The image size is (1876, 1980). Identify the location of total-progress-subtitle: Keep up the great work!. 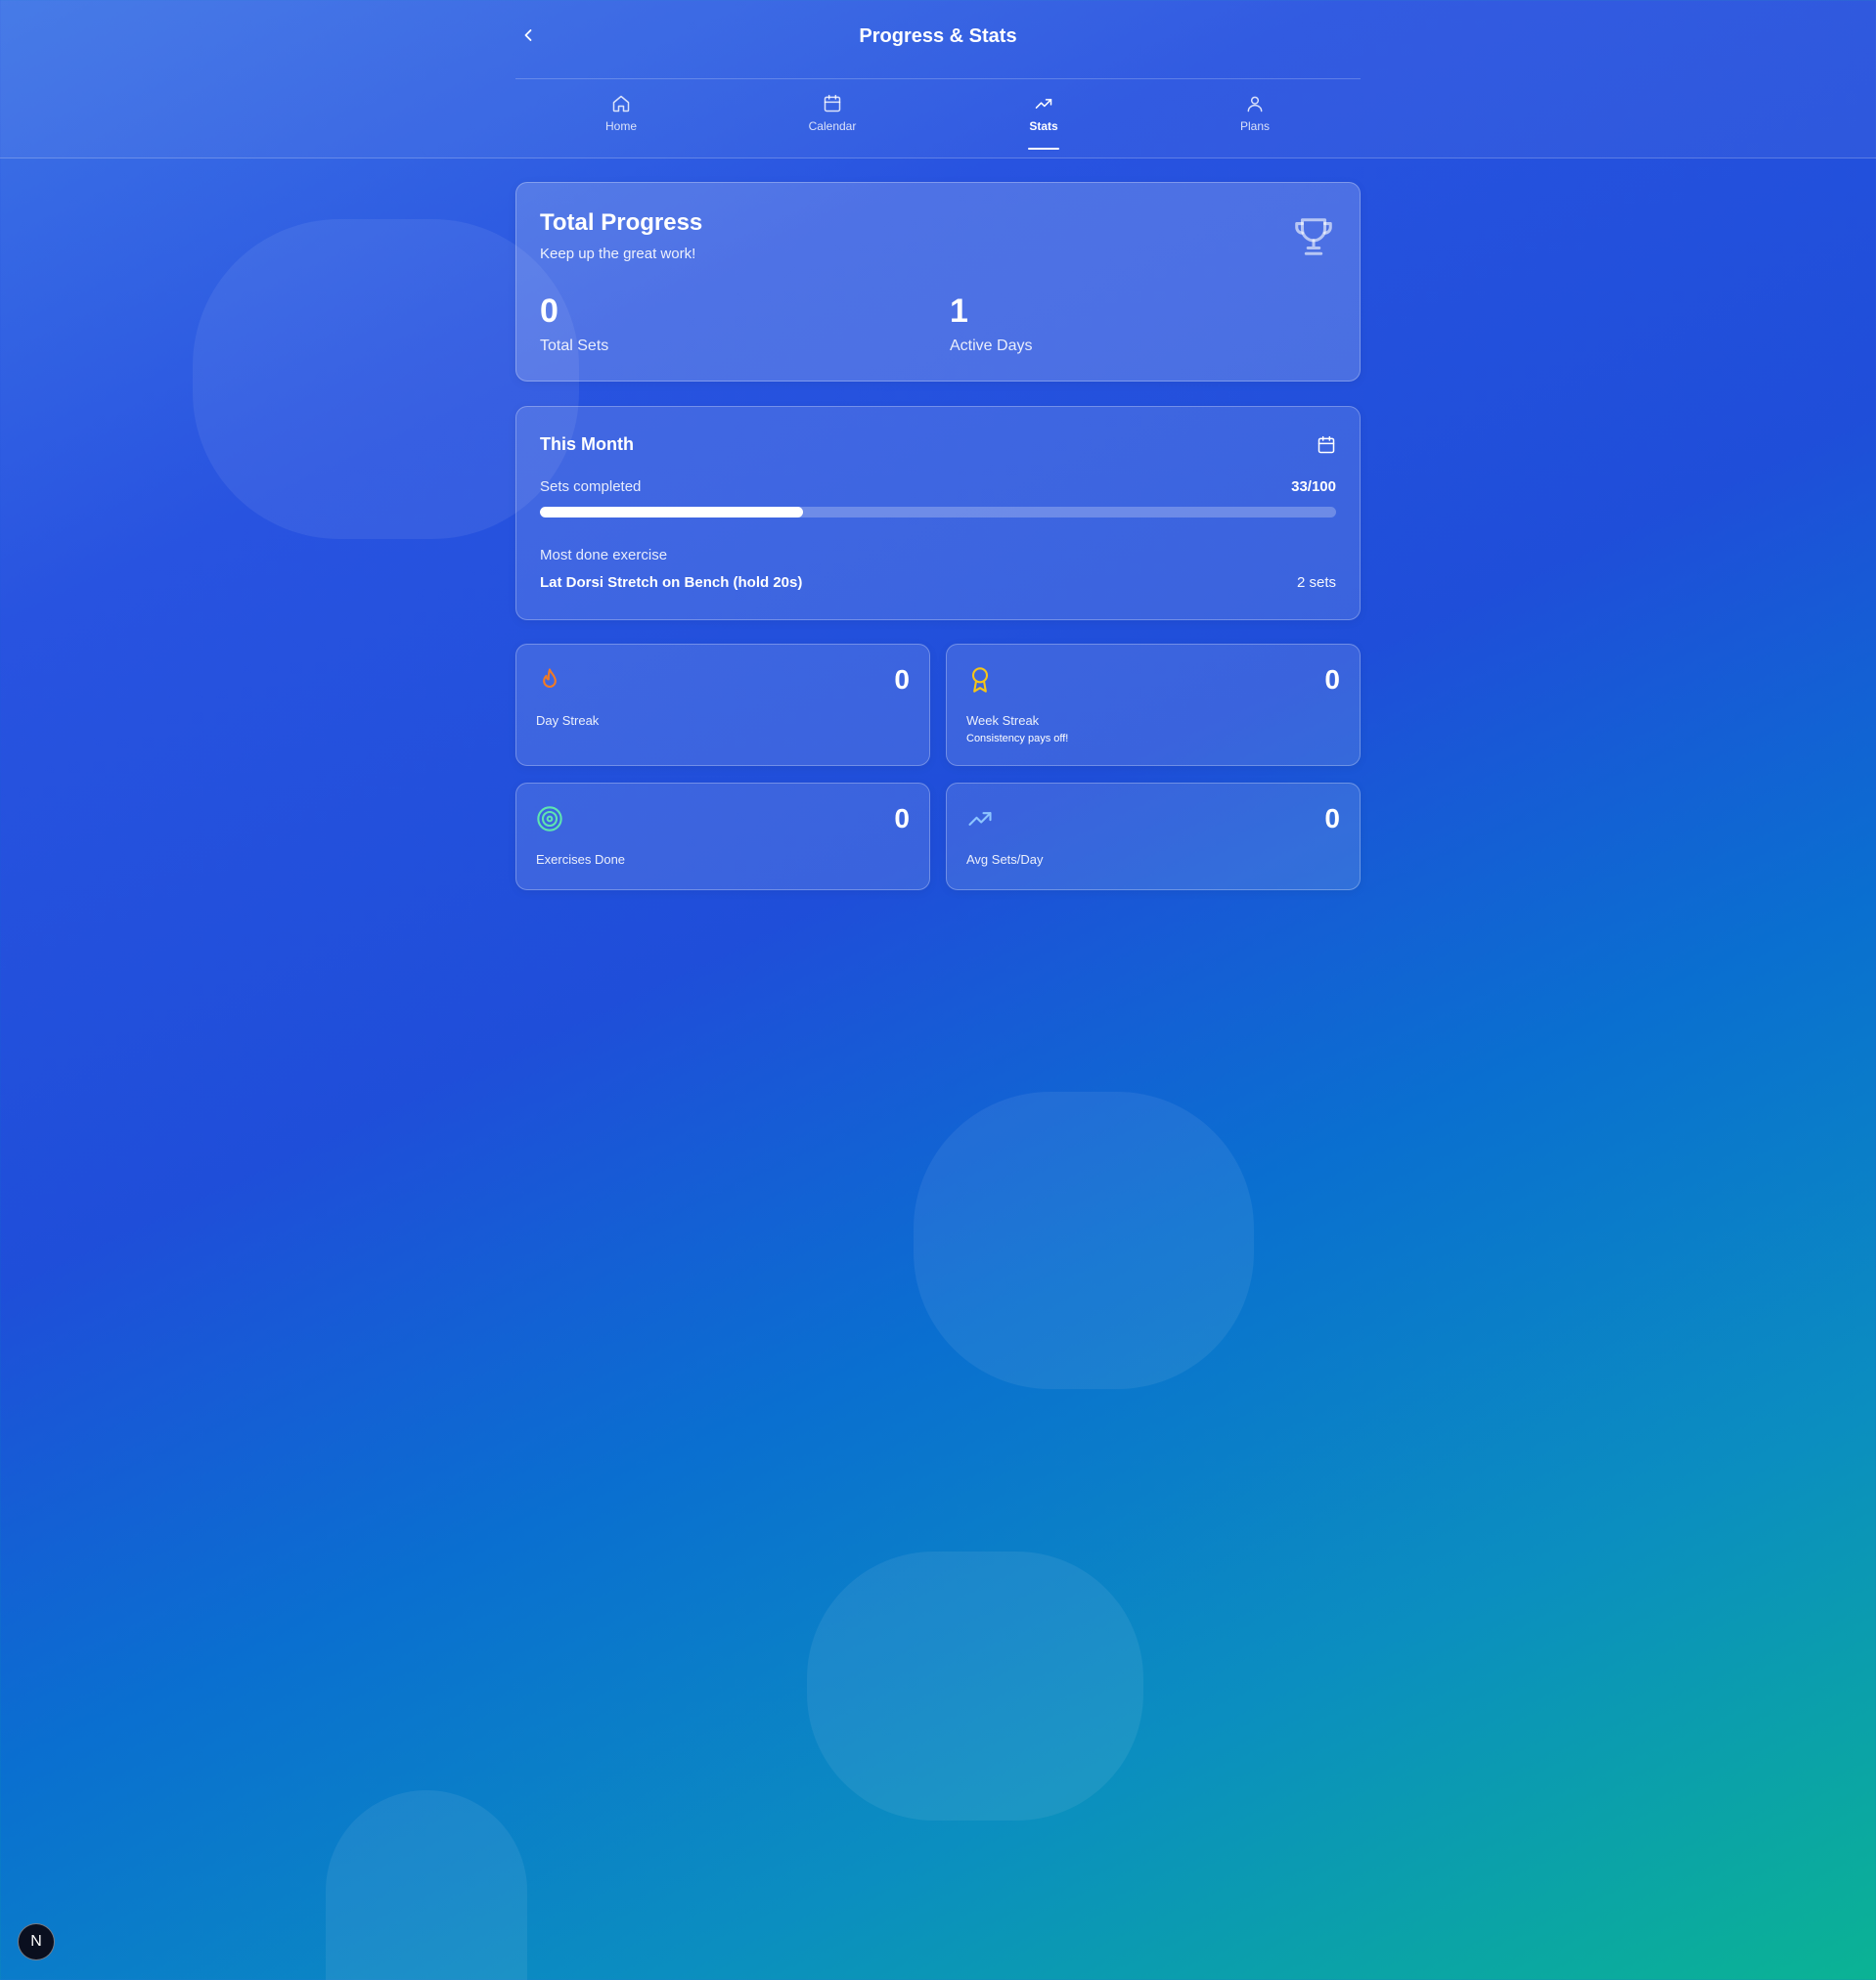
(618, 254).